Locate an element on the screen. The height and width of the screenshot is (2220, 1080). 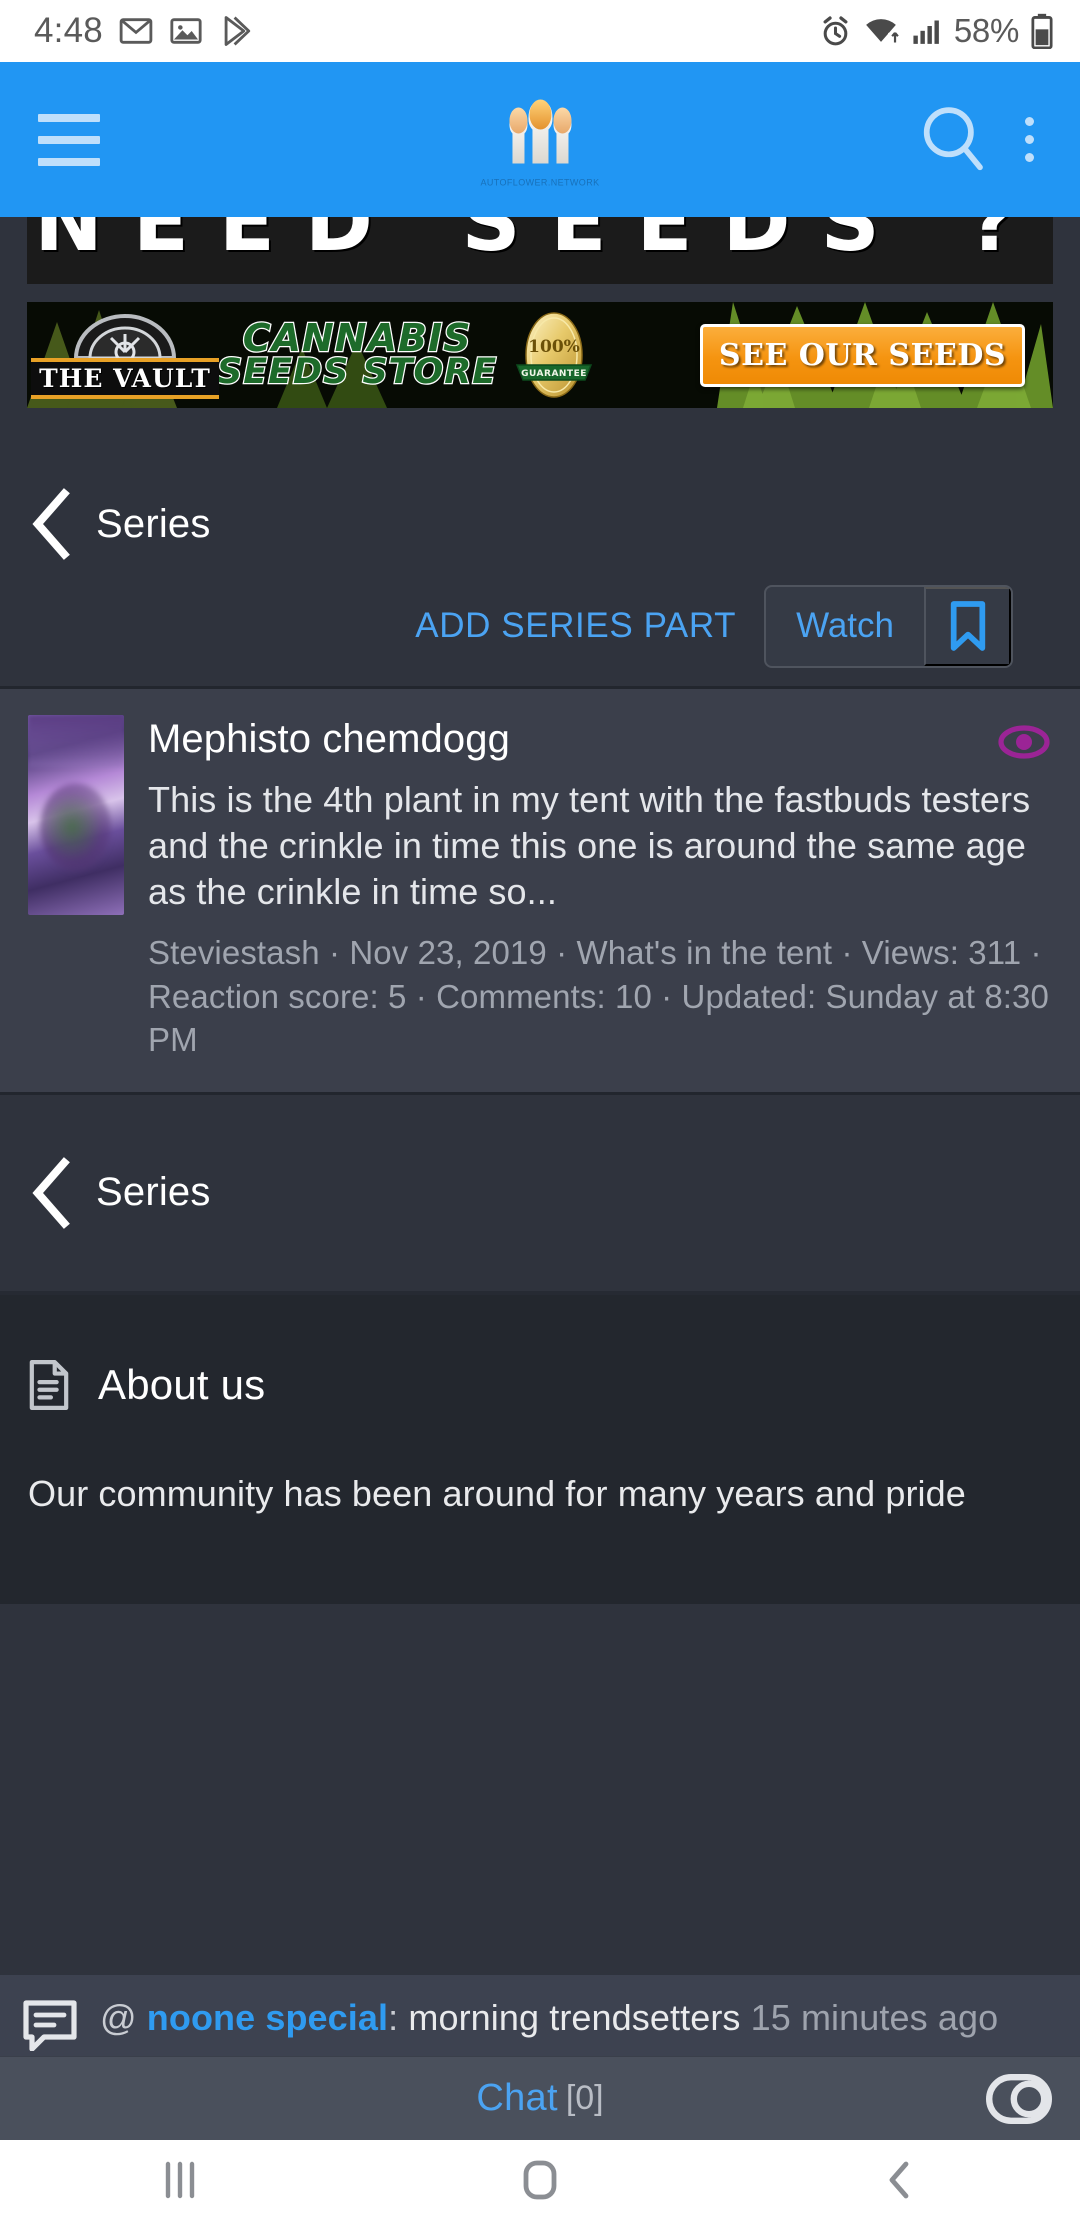
chat-message-body: morning trendsetters is located at coordinates (574, 2017).